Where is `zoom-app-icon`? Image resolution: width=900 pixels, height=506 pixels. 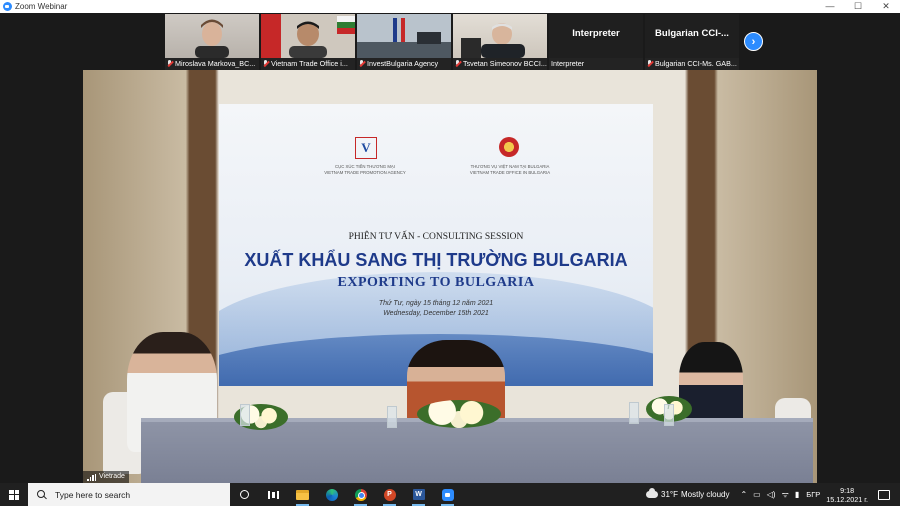 zoom-app-icon is located at coordinates (447, 494).